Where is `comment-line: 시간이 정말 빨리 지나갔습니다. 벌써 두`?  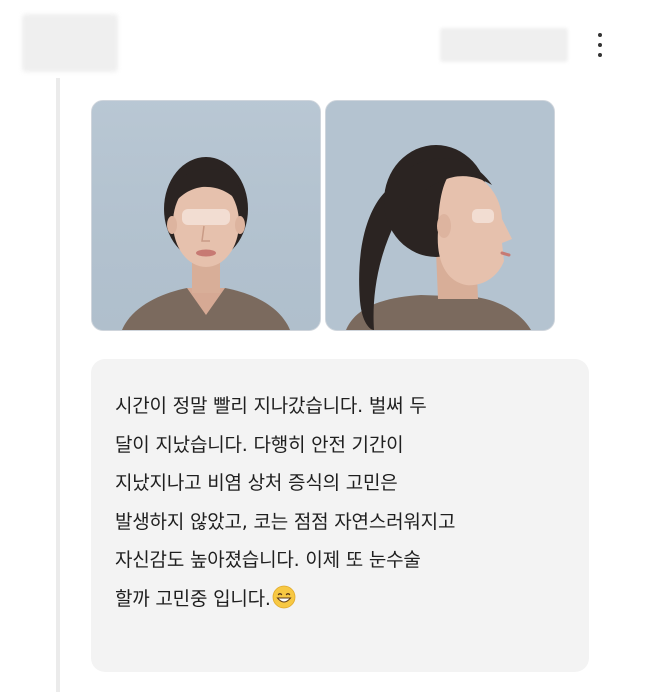
comment-line: 시간이 정말 빨리 지나갔습니다. 벌써 두 is located at coordinates (271, 406).